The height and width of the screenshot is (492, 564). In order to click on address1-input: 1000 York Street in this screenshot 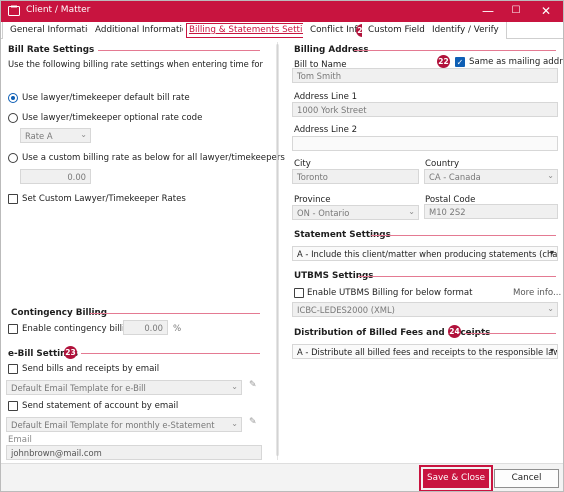, I will do `click(425, 109)`.